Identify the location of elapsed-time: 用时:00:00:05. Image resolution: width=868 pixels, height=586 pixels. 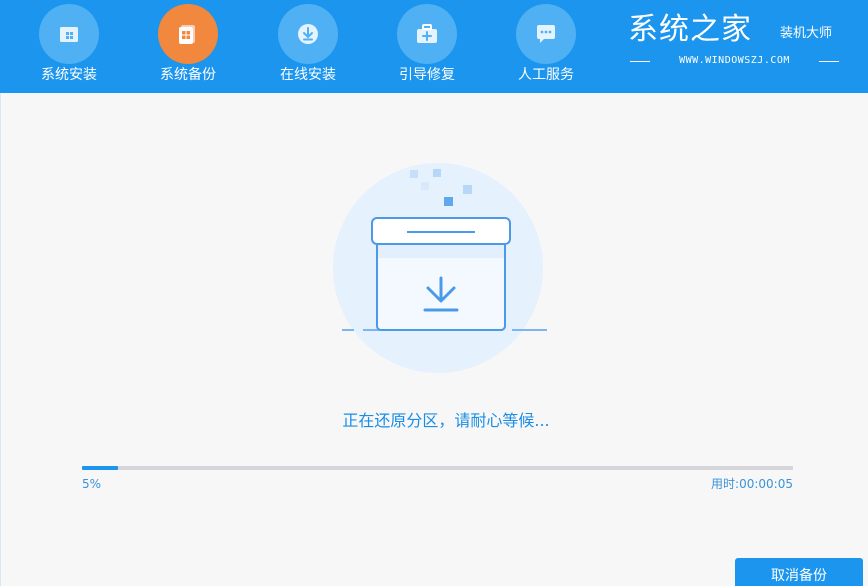
(752, 484).